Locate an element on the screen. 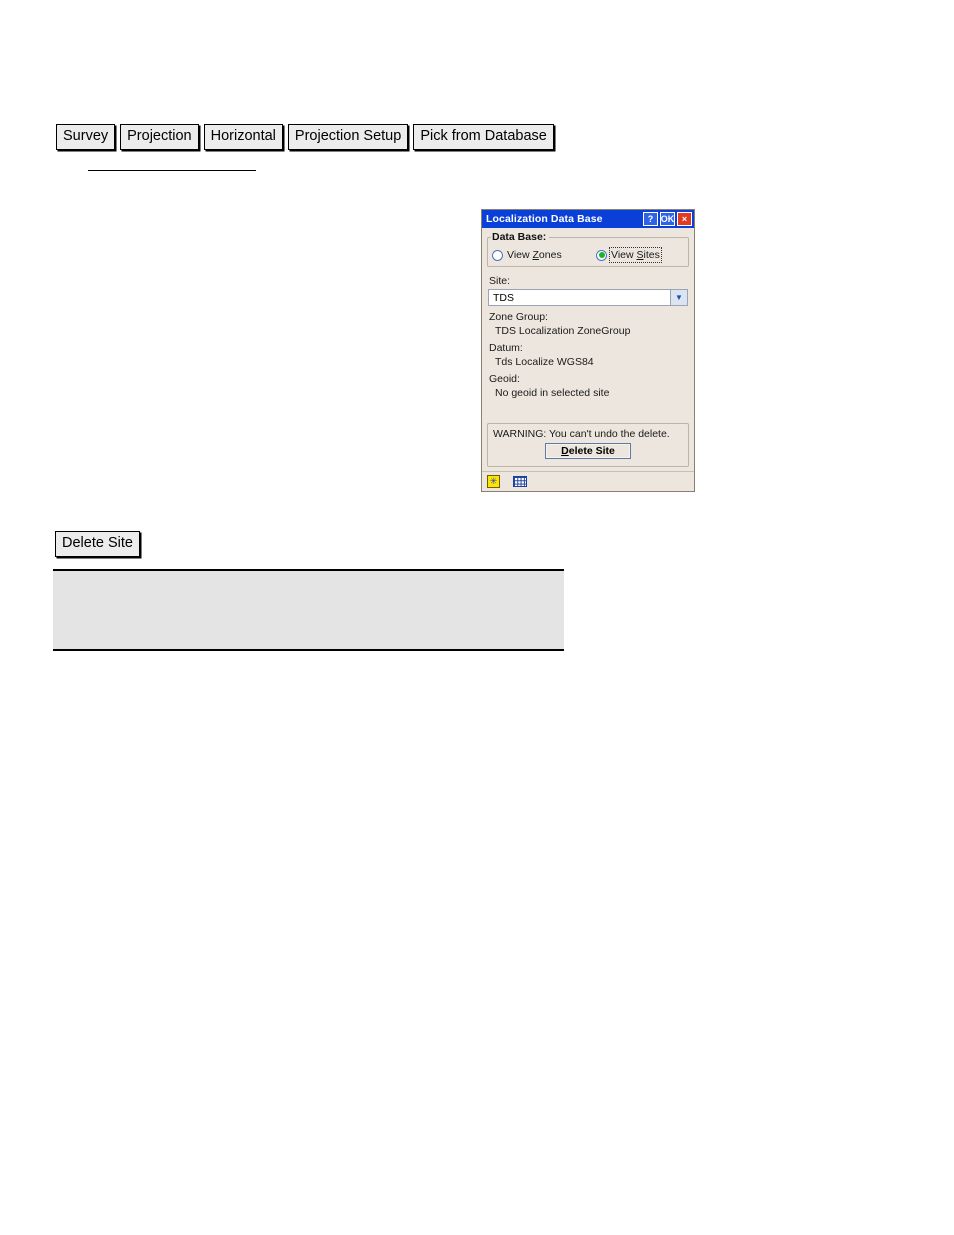 The width and height of the screenshot is (954, 1235). device-taskbar: ✳ is located at coordinates (588, 481).